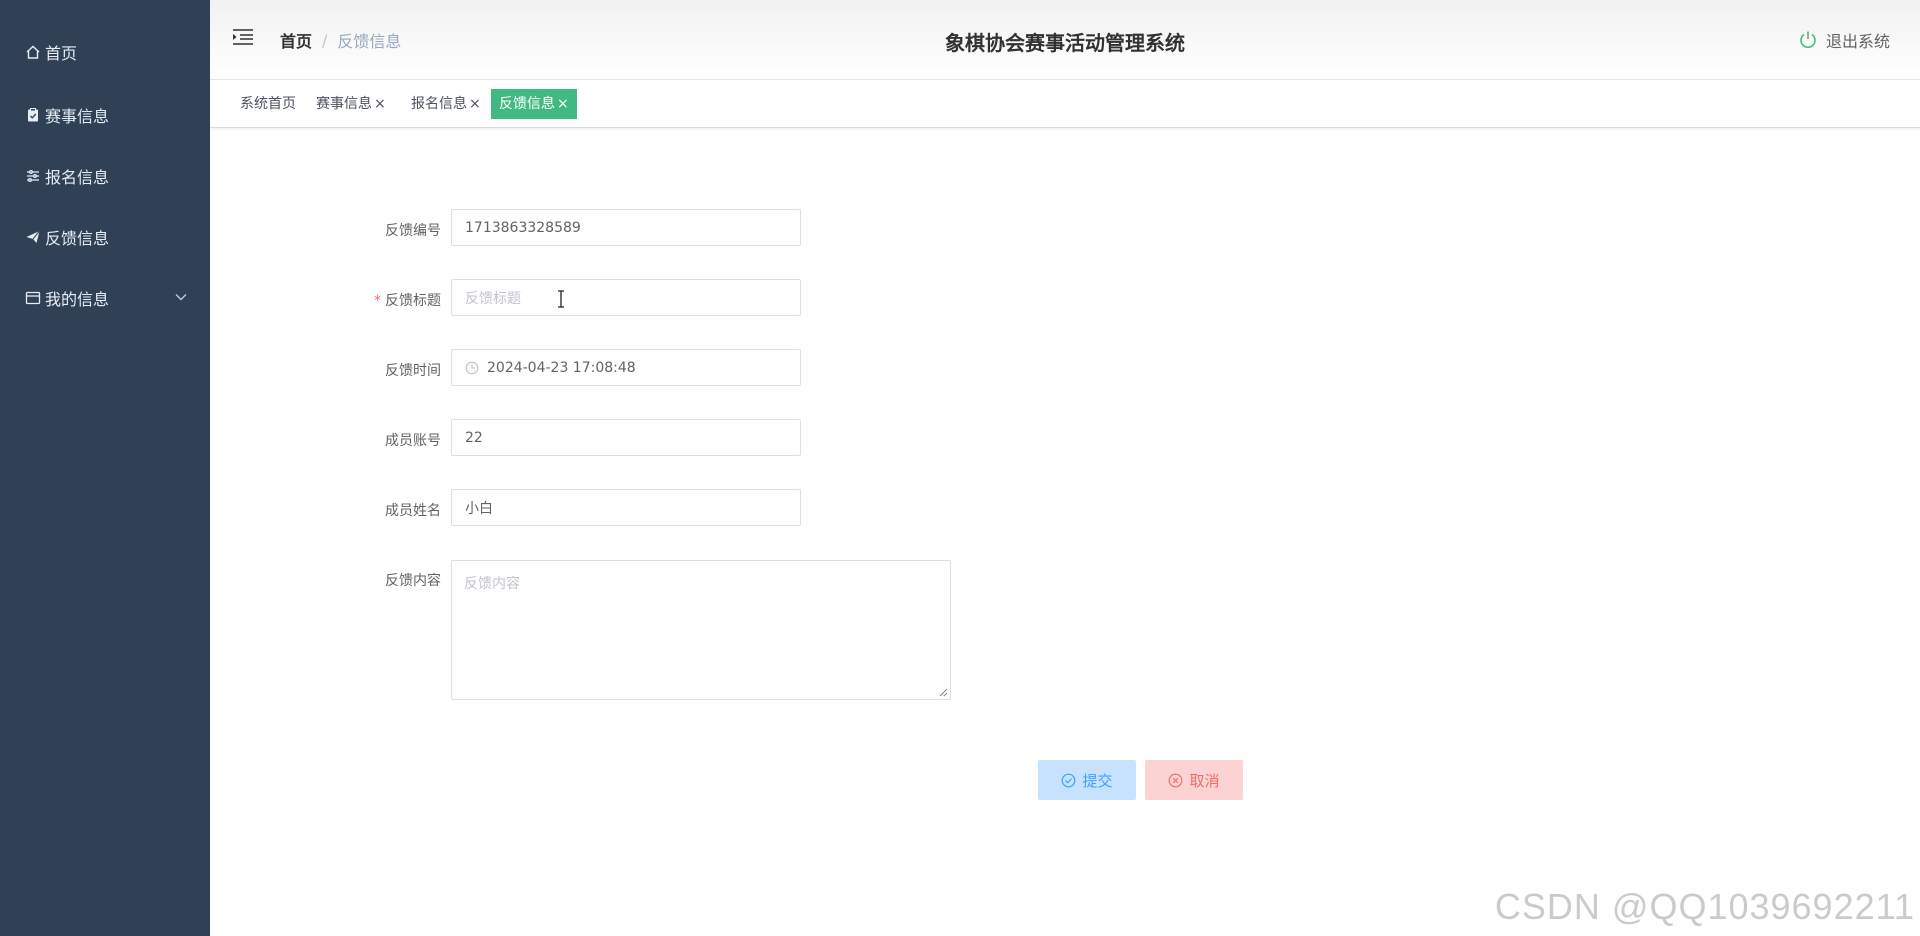  What do you see at coordinates (474, 437) in the screenshot?
I see `member-account-value: 22` at bounding box center [474, 437].